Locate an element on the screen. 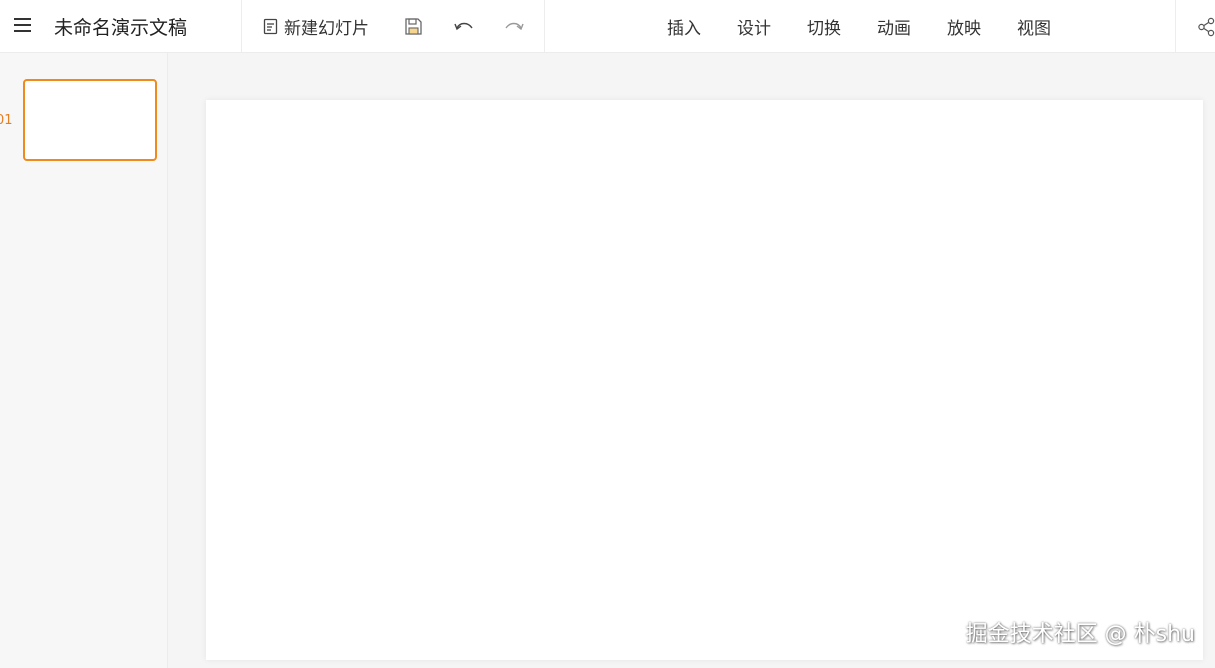 The width and height of the screenshot is (1215, 668). top-toolbar: 未命名演示文稿 新建幻灯片 插入 设计 切换 动画 放映 视图 is located at coordinates (607, 26).